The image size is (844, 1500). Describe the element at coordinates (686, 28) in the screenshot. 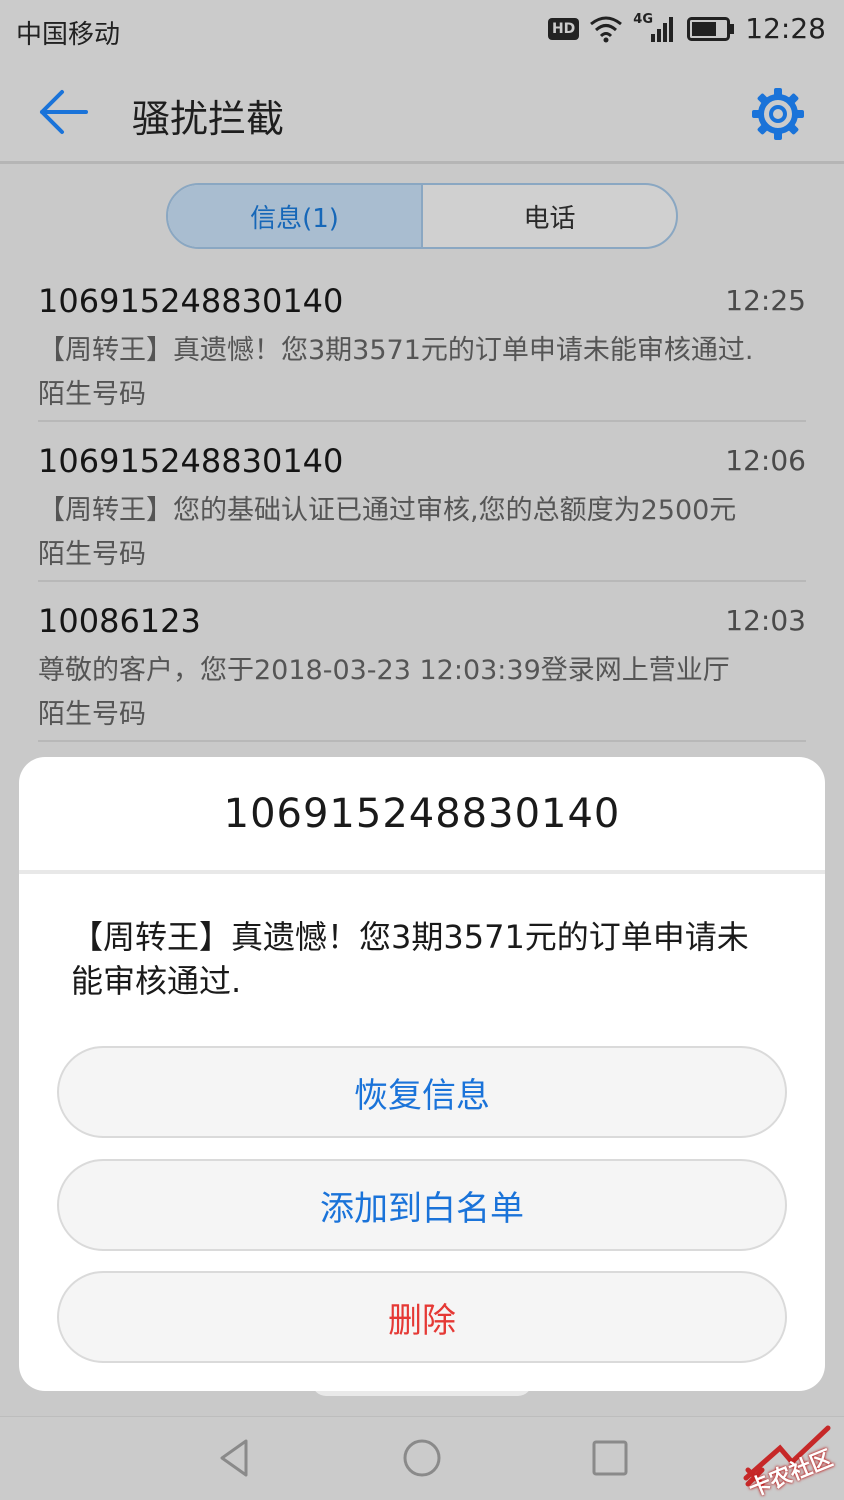

I see `status-icons: HD 4G 12:28` at that location.